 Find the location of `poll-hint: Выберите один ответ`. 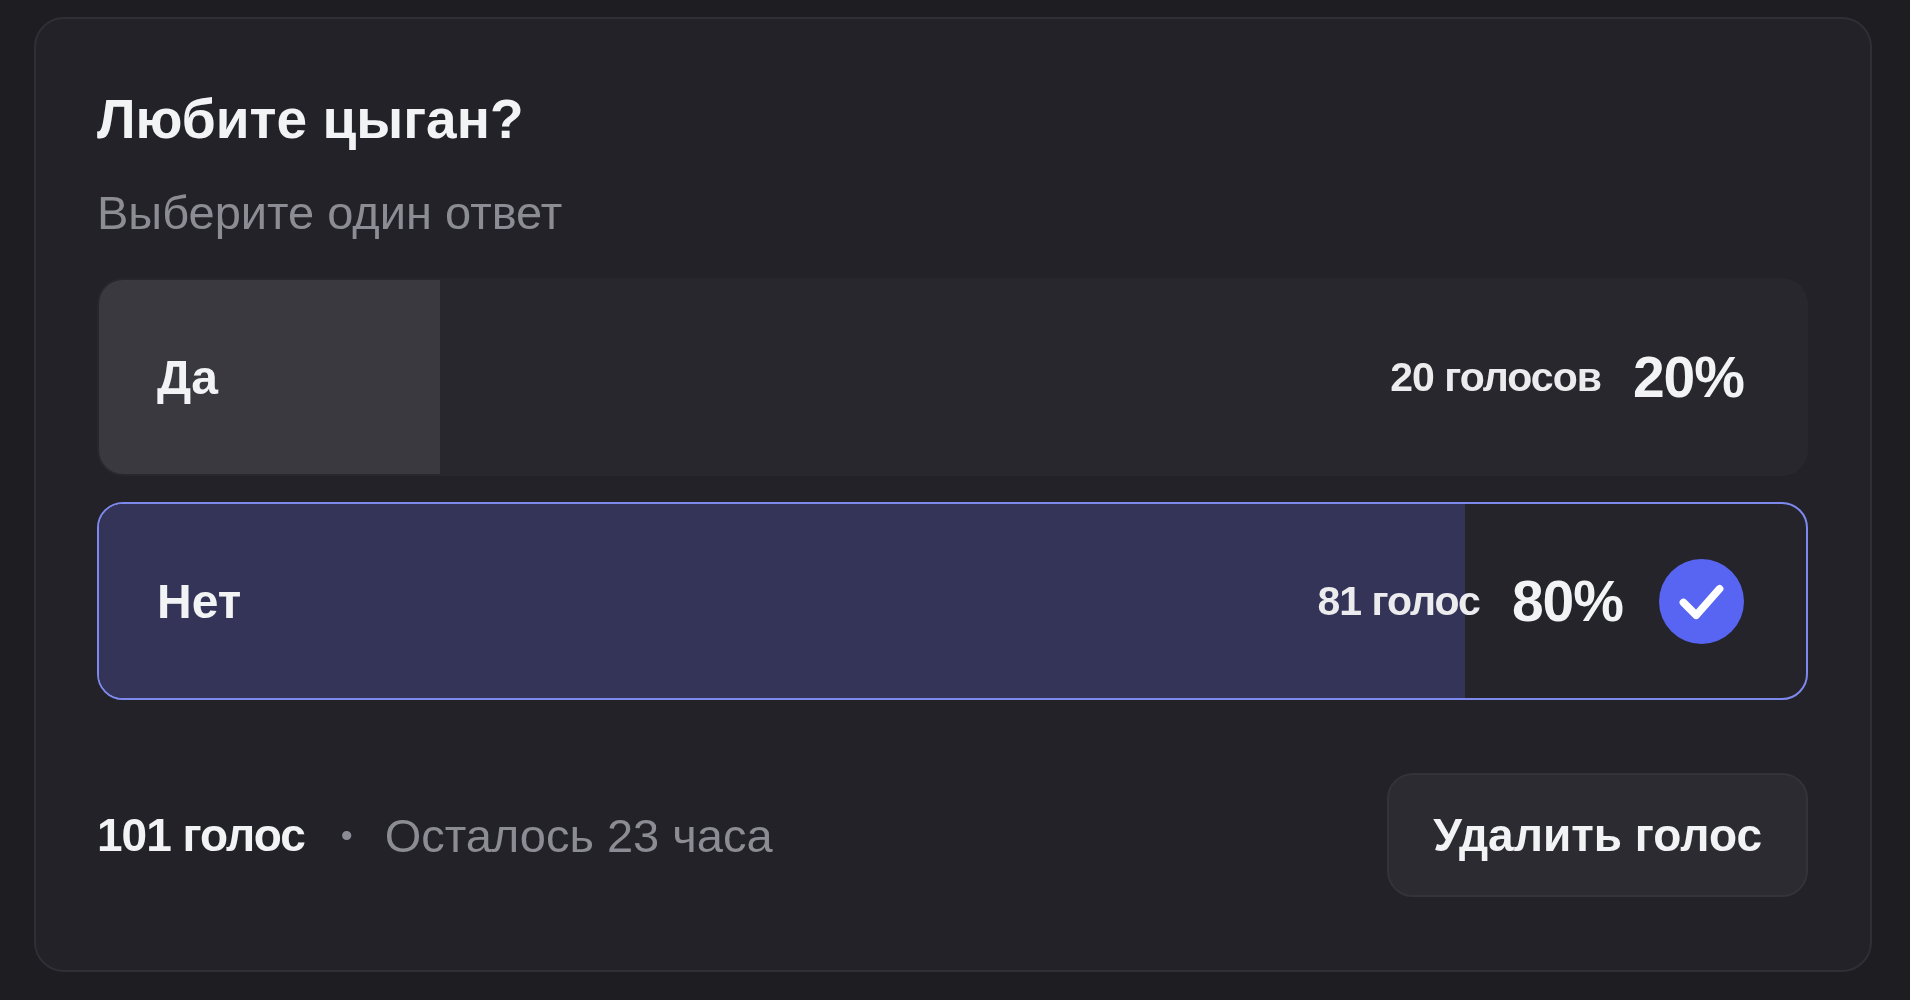

poll-hint: Выберите один ответ is located at coordinates (330, 213).